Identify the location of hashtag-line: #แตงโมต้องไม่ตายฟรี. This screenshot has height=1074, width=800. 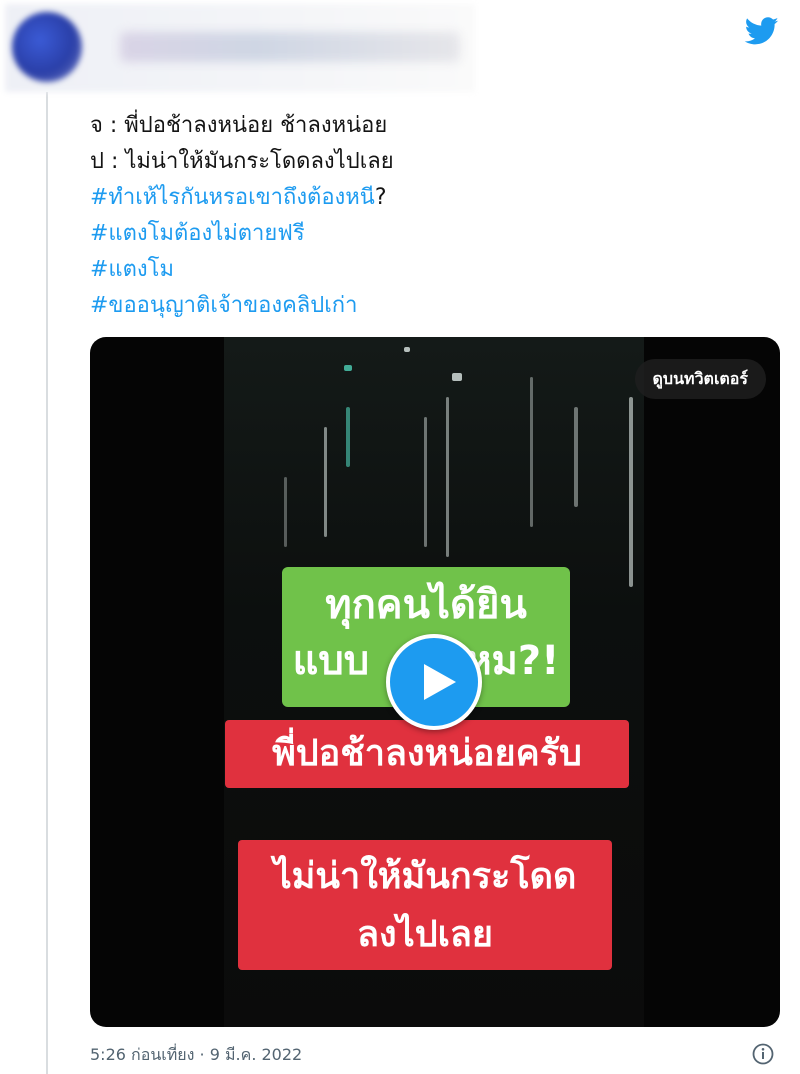
(242, 234).